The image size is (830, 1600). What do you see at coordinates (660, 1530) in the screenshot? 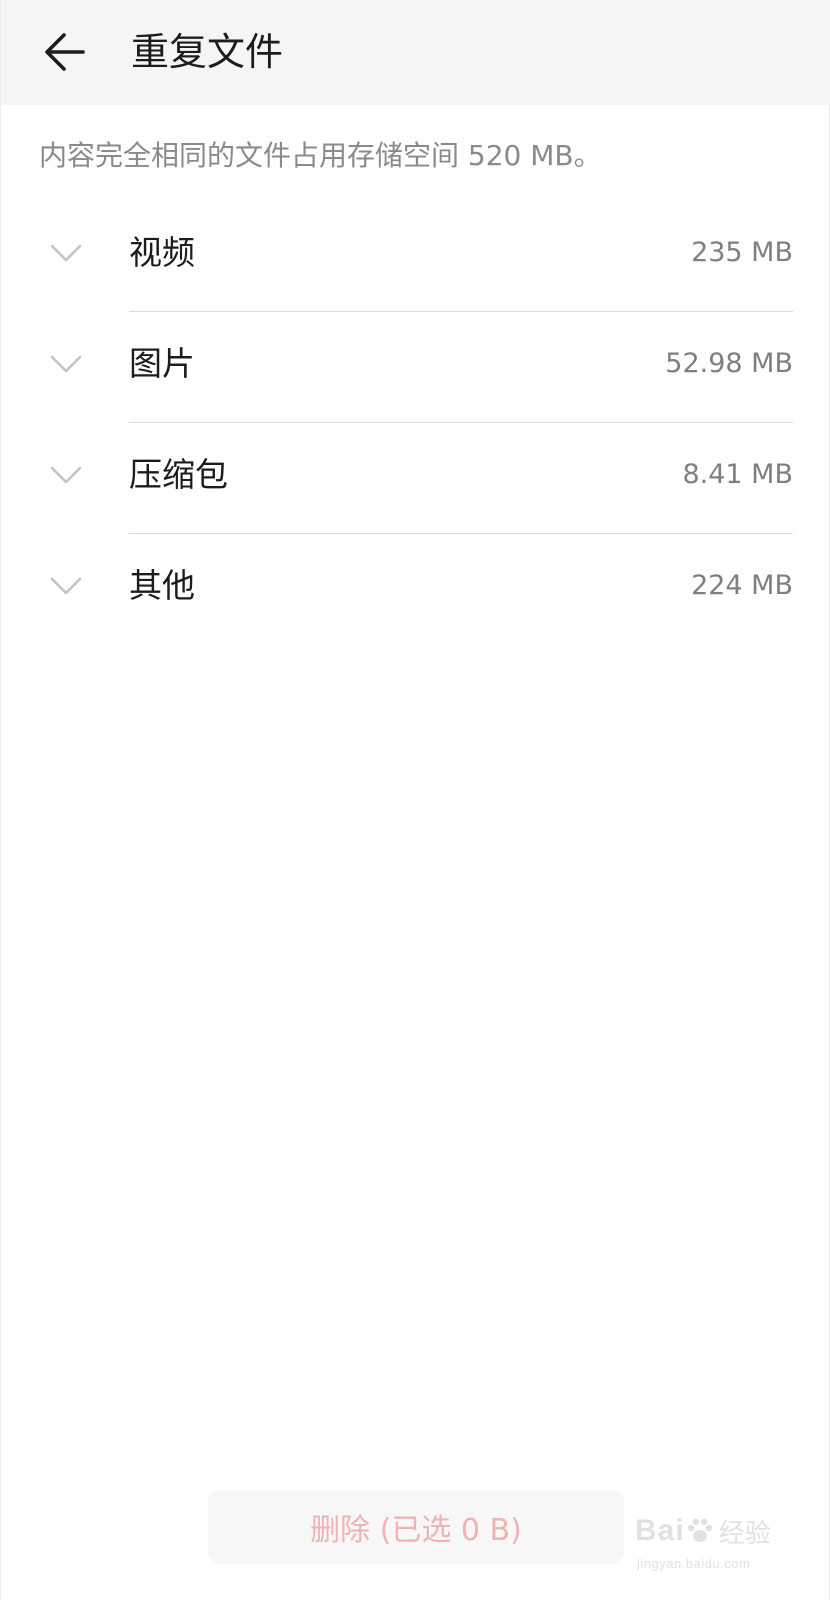
I see `watermark-brand: Bai` at bounding box center [660, 1530].